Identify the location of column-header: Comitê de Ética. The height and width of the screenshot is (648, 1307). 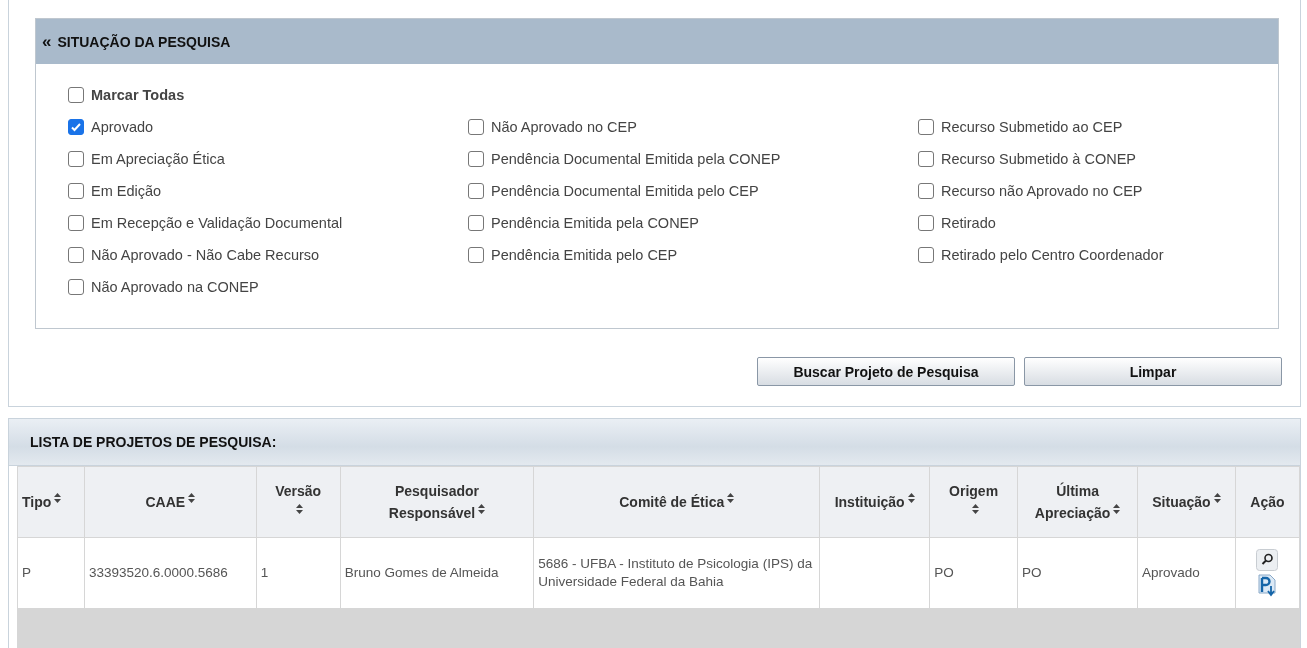
(676, 502).